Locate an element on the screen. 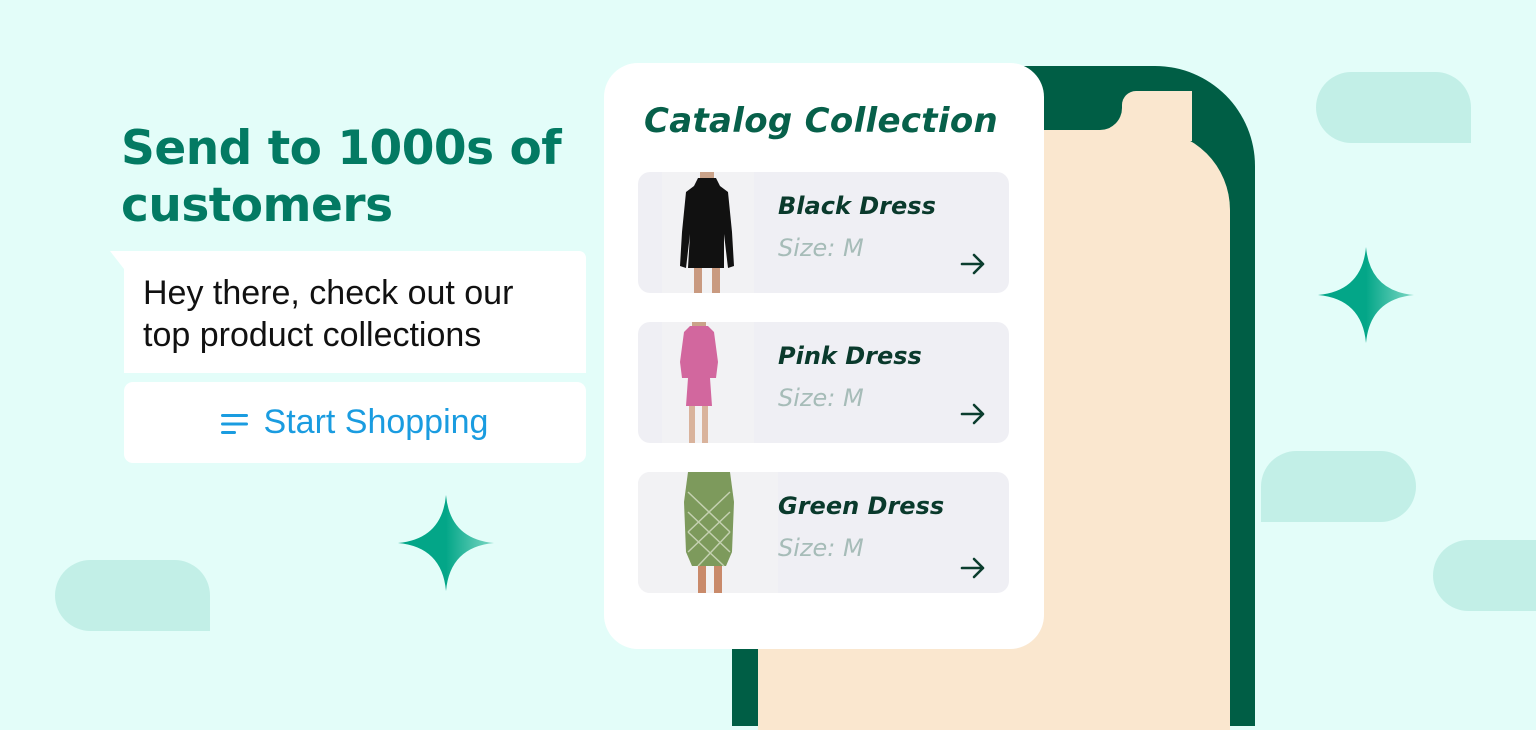  start-shopping-button: Start Shopping is located at coordinates (355, 422).